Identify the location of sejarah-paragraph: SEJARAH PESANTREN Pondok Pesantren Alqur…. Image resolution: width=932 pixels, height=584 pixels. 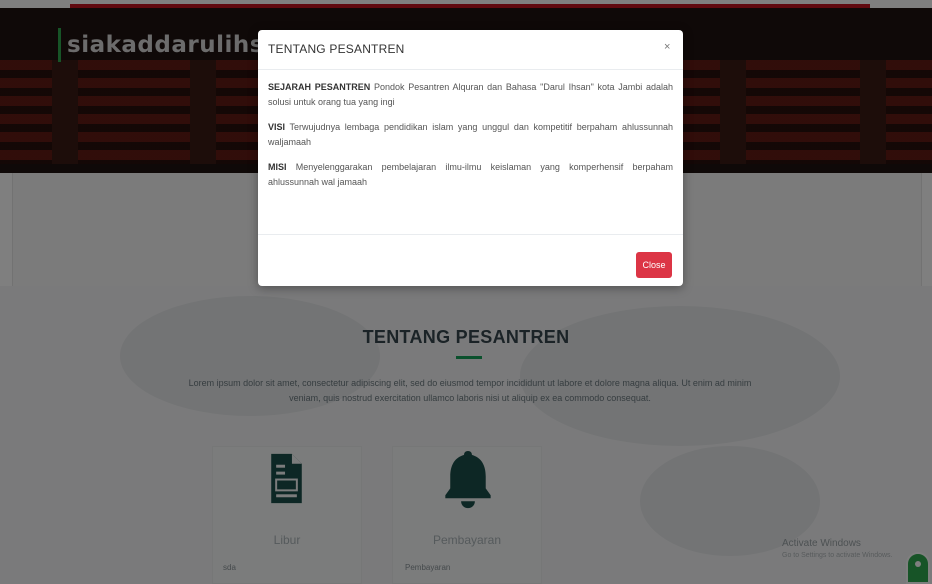
(470, 95).